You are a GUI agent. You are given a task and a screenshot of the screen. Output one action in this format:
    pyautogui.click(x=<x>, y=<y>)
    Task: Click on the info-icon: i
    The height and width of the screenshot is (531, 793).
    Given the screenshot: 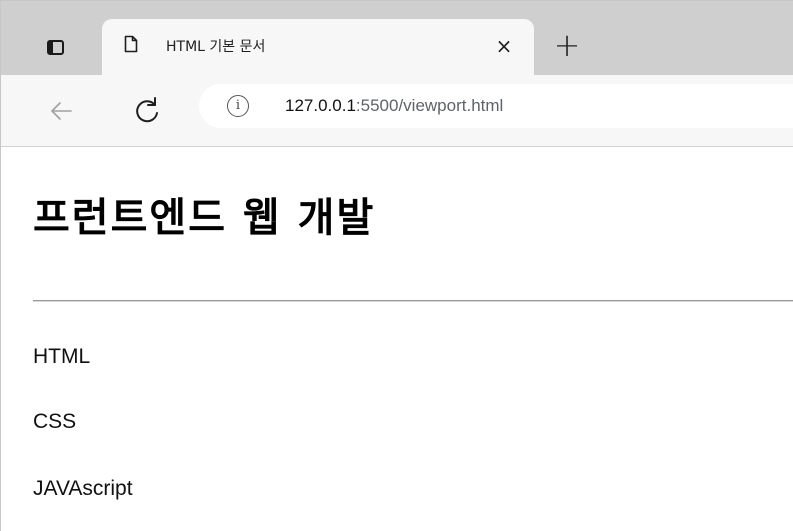 What is the action you would take?
    pyautogui.click(x=238, y=106)
    